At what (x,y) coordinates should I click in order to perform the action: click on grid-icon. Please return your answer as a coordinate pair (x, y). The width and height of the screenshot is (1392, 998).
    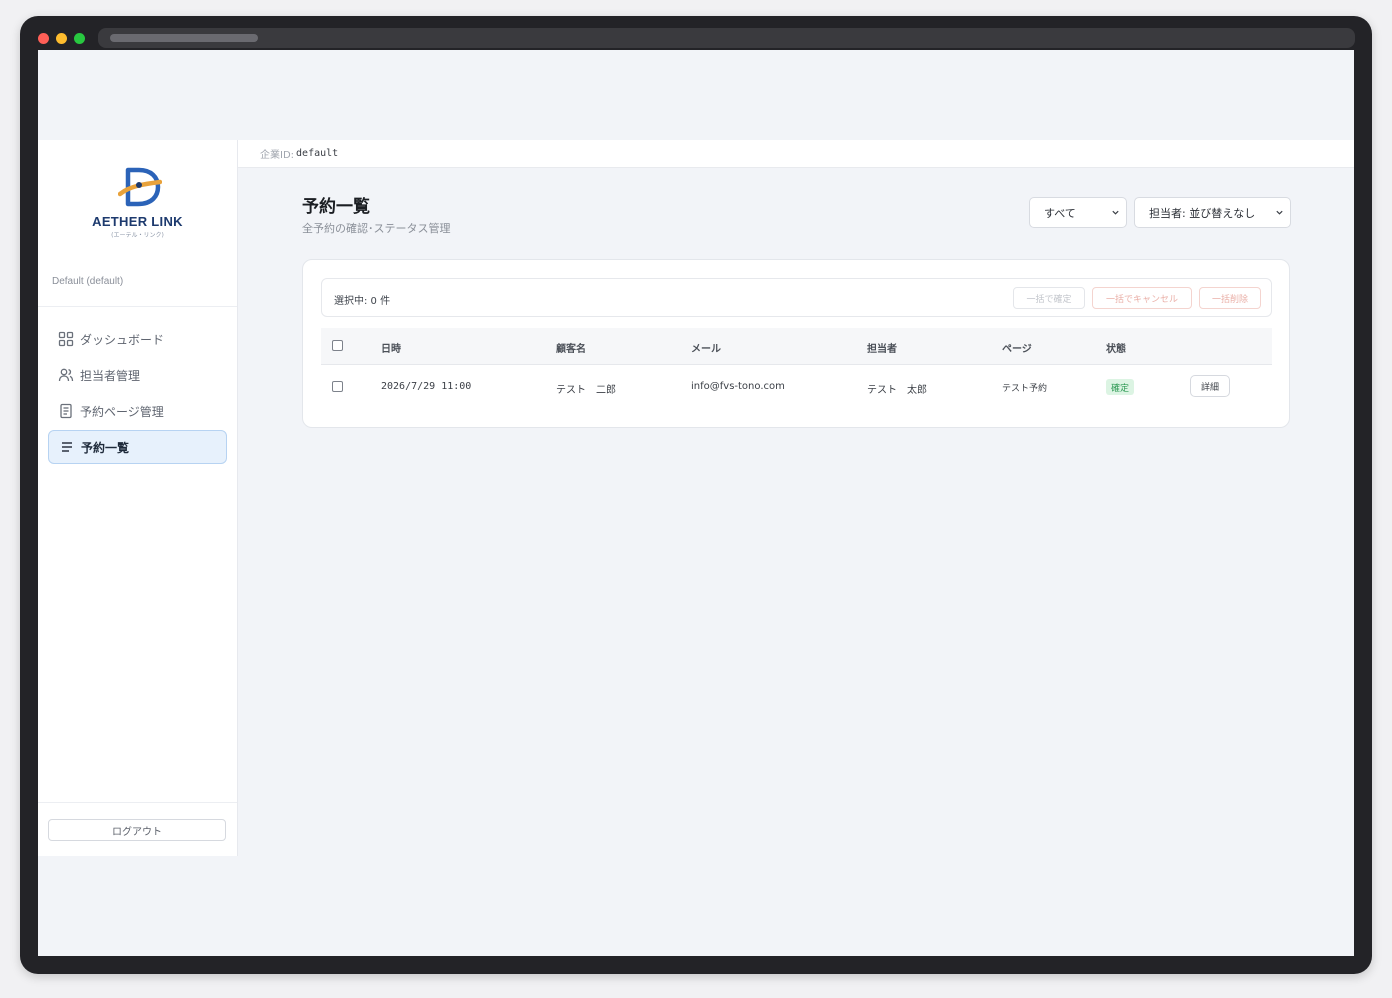
    Looking at the image, I should click on (66, 339).